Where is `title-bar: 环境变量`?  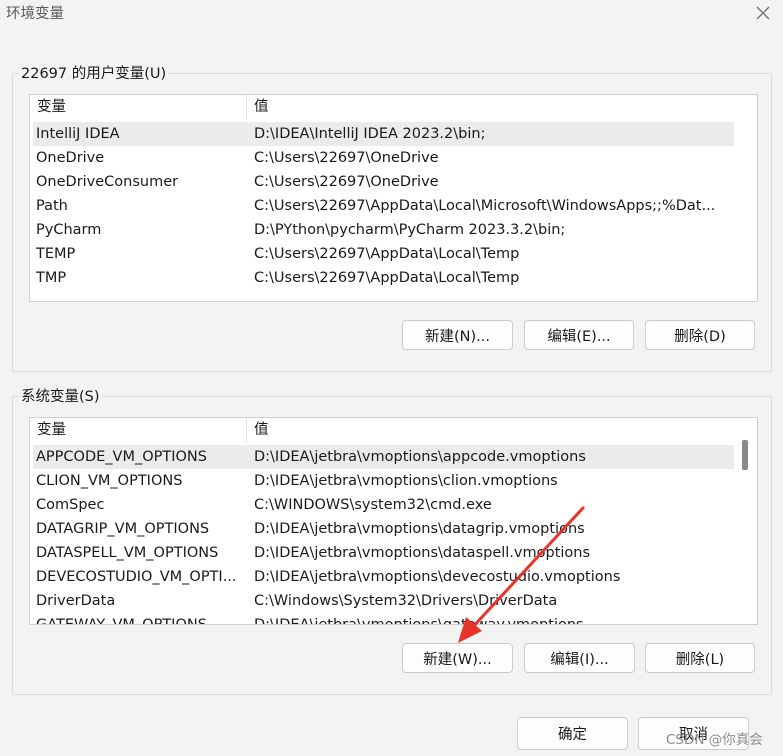 title-bar: 环境变量 is located at coordinates (391, 13).